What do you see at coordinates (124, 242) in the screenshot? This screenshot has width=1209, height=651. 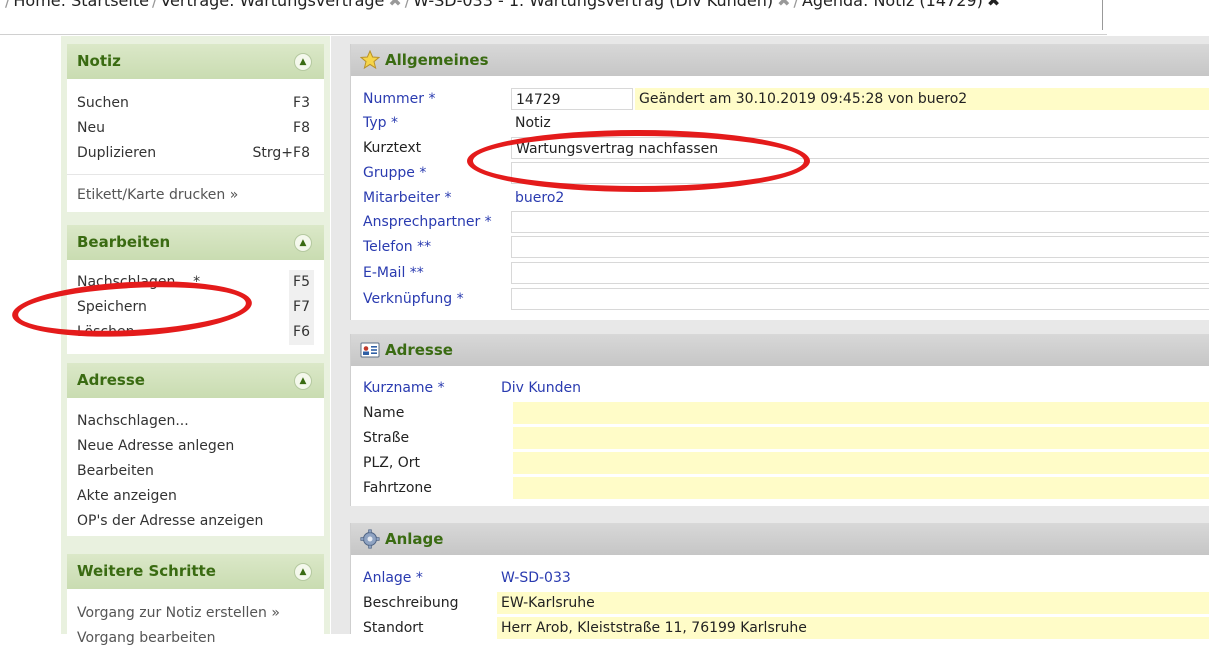 I see `panel-title: Bearbeiten` at bounding box center [124, 242].